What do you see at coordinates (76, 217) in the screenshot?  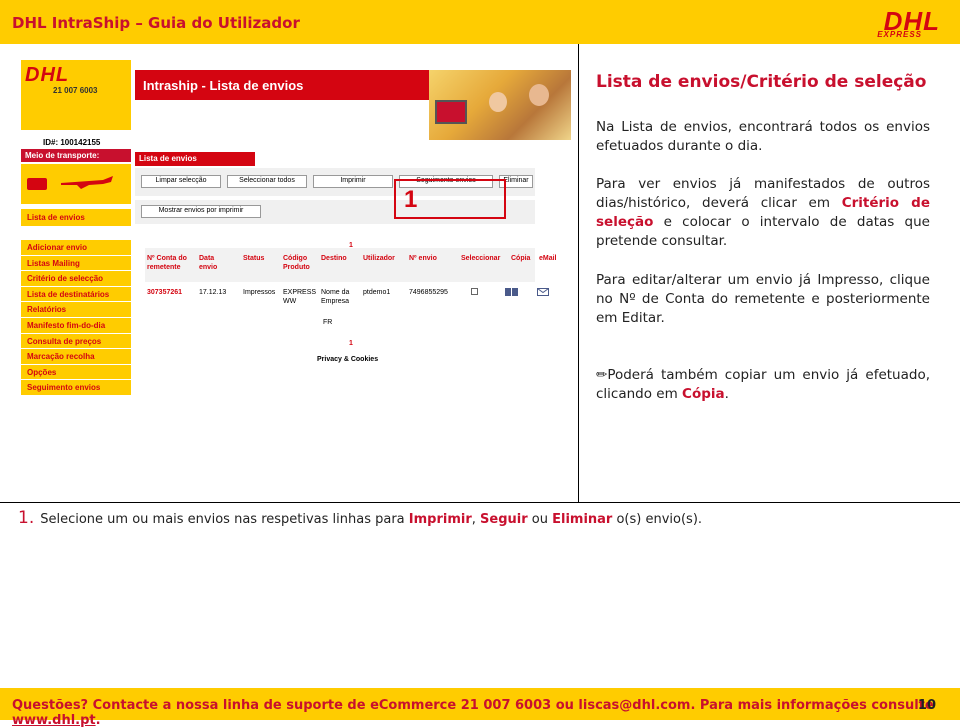 I see `nav-lista-envios: Lista de envios` at bounding box center [76, 217].